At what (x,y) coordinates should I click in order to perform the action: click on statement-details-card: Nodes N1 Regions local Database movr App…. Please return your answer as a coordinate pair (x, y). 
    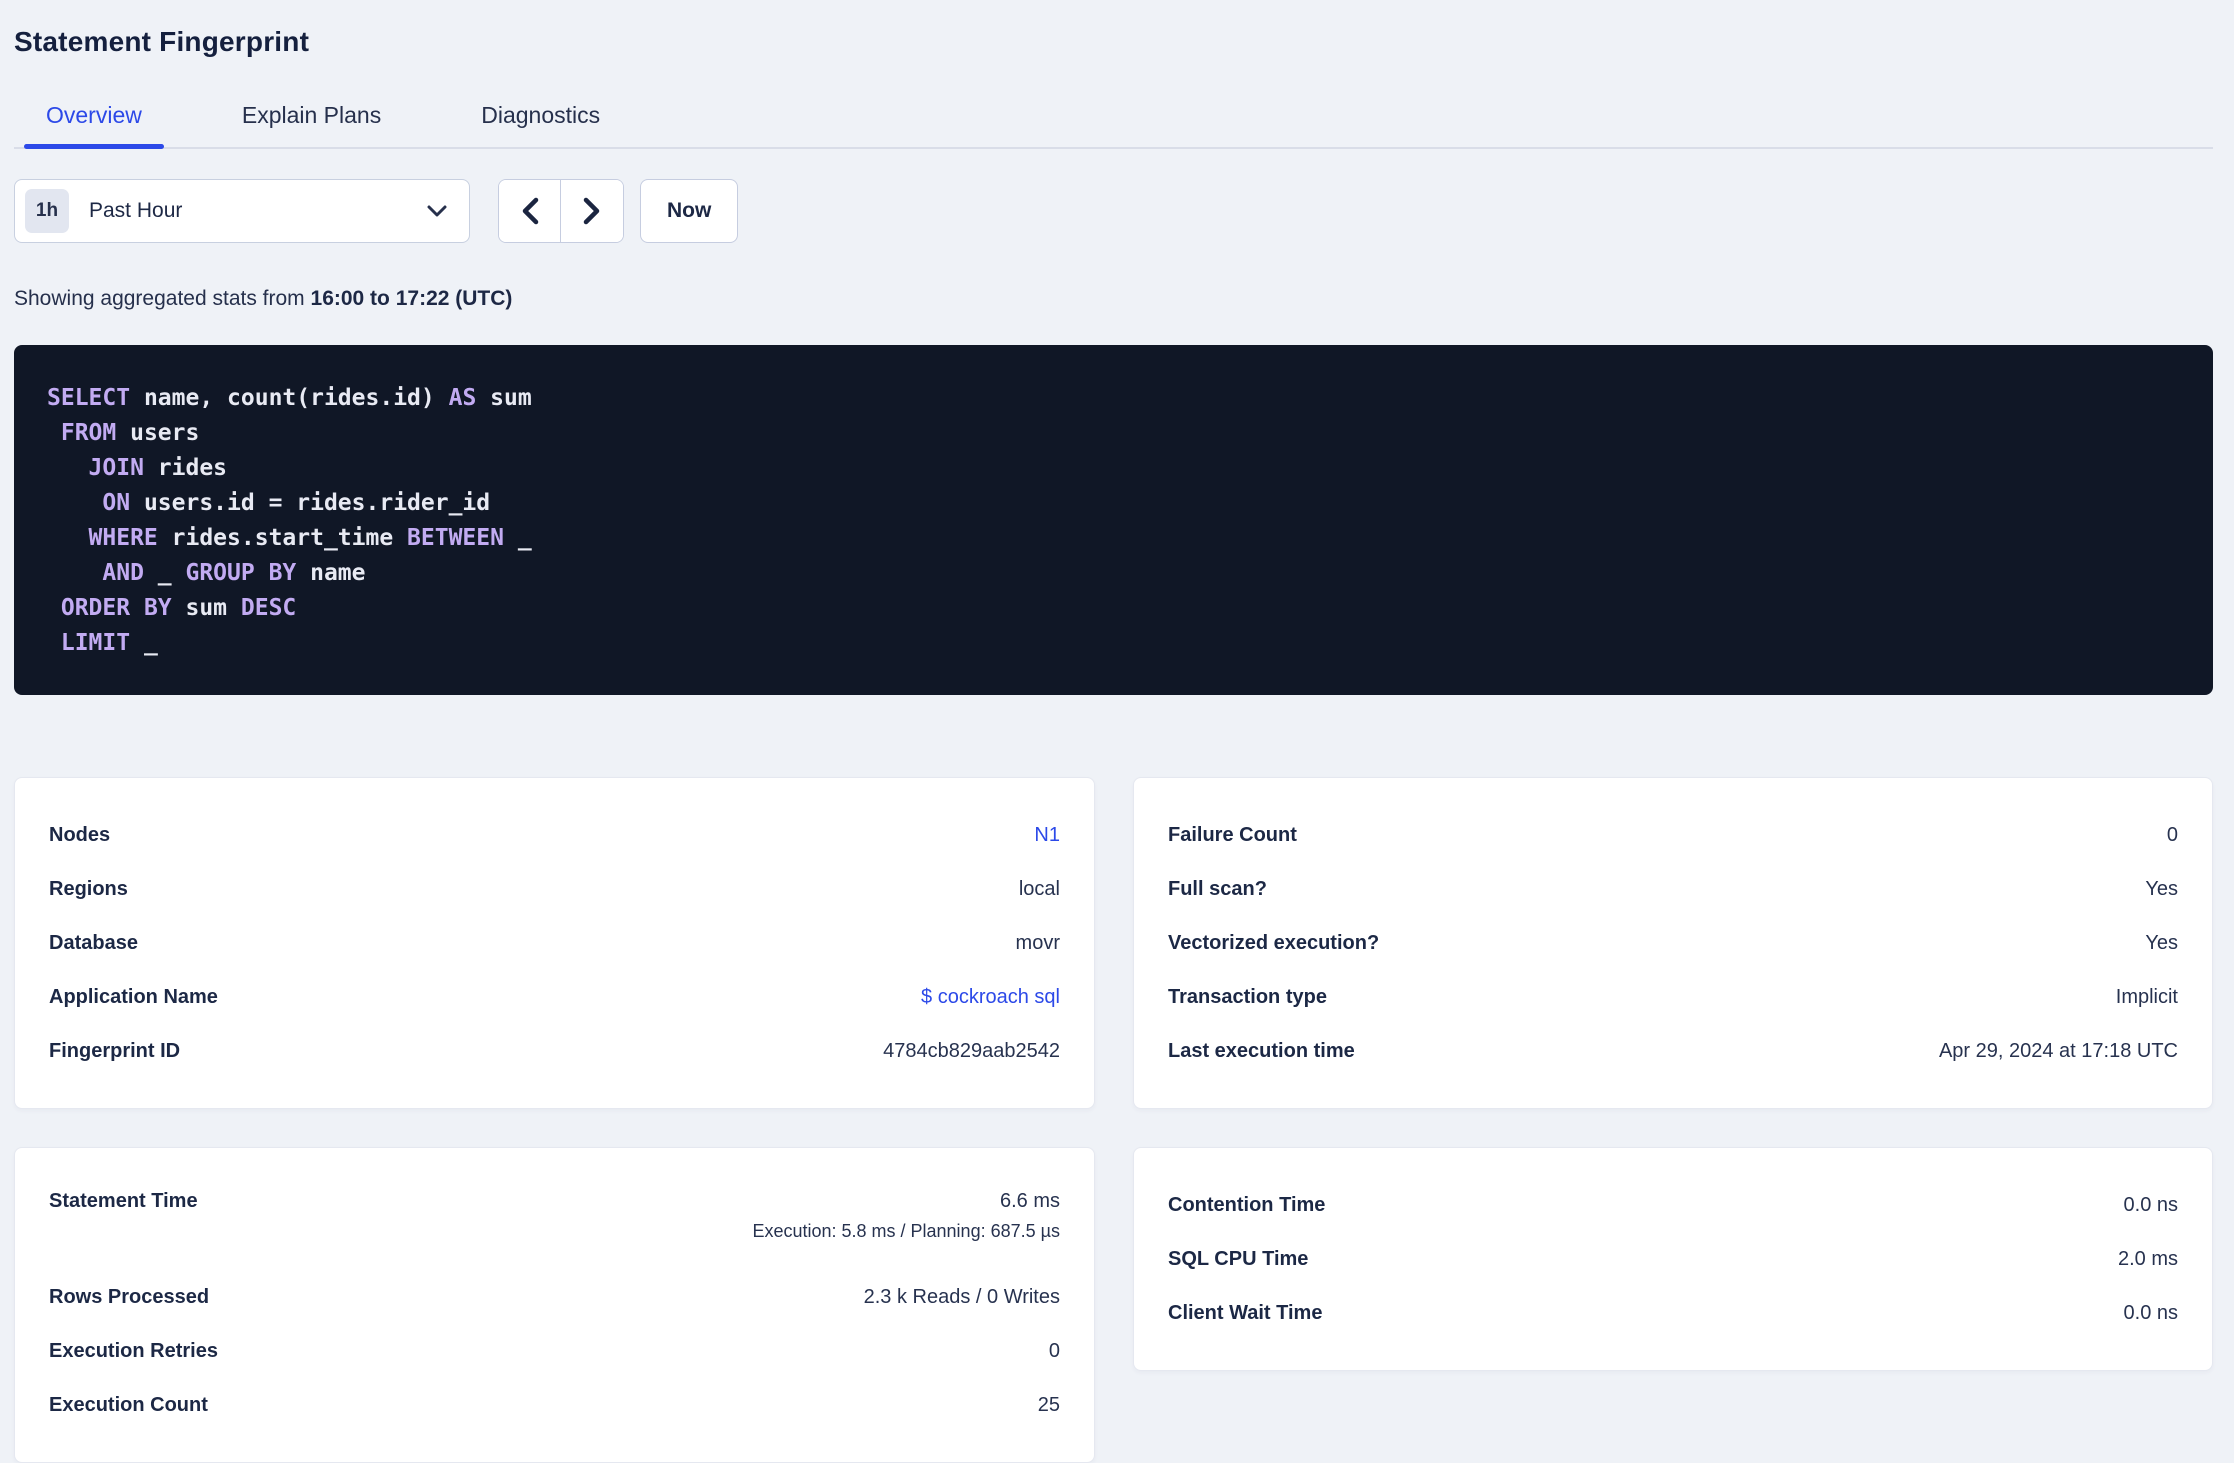
    Looking at the image, I should click on (554, 943).